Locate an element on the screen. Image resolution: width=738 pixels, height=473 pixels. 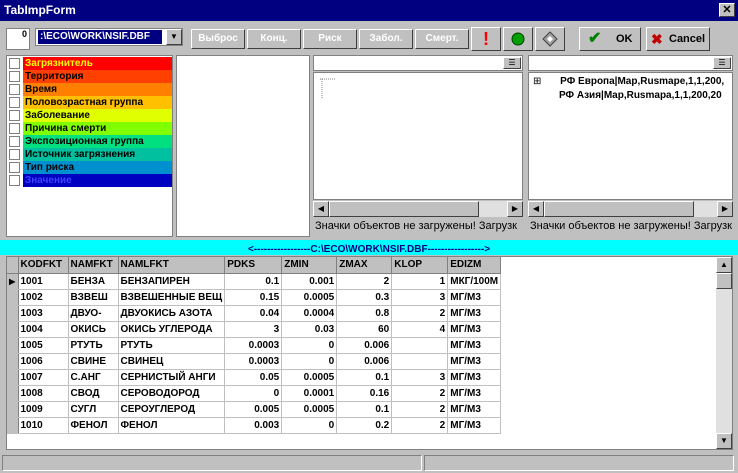
table-cell: 4 is located at coordinates (420, 329).